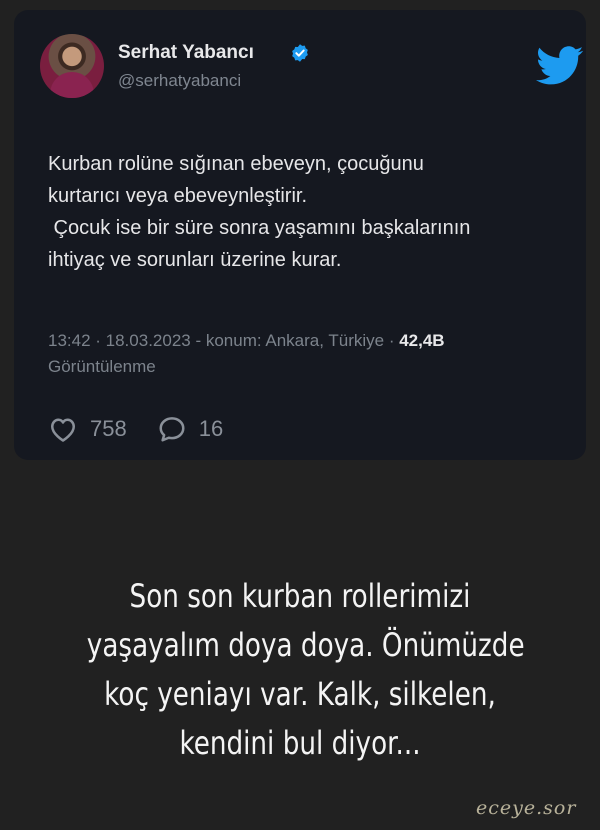 This screenshot has height=830, width=600. What do you see at coordinates (300, 53) in the screenshot?
I see `verified-badge-icon` at bounding box center [300, 53].